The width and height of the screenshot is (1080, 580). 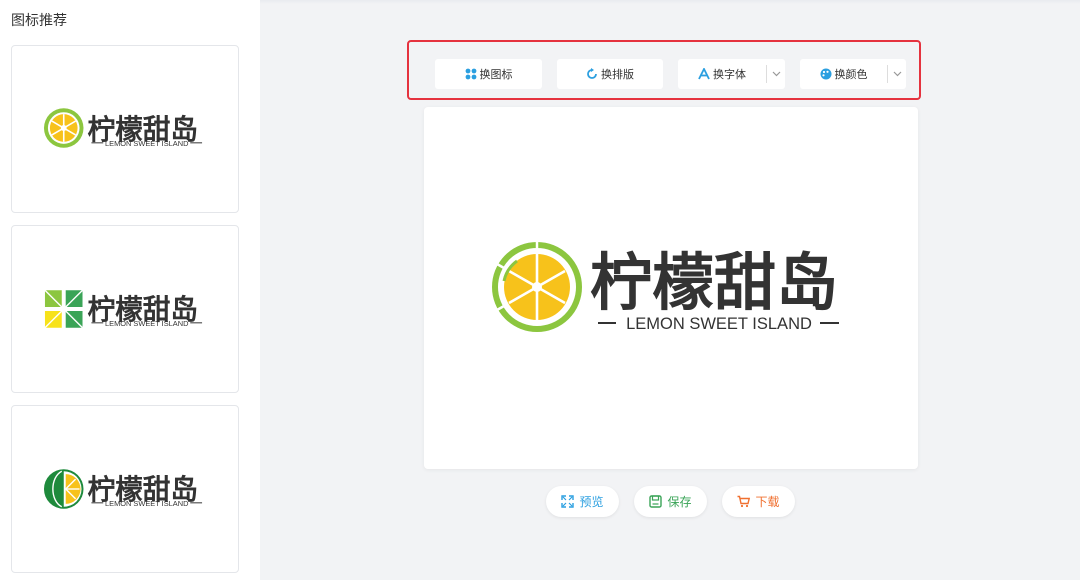 I want to click on refresh-icon, so click(x=592, y=73).